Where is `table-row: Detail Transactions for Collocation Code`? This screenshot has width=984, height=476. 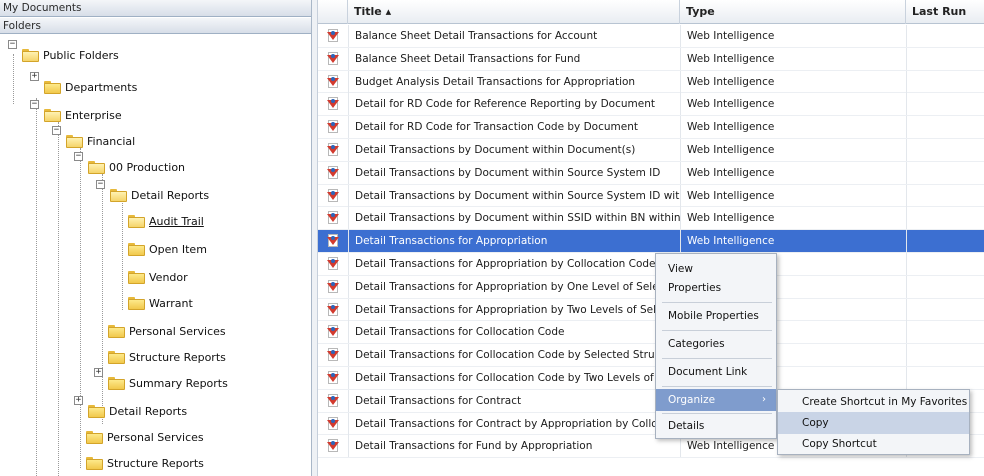 table-row: Detail Transactions for Collocation Code is located at coordinates (651, 333).